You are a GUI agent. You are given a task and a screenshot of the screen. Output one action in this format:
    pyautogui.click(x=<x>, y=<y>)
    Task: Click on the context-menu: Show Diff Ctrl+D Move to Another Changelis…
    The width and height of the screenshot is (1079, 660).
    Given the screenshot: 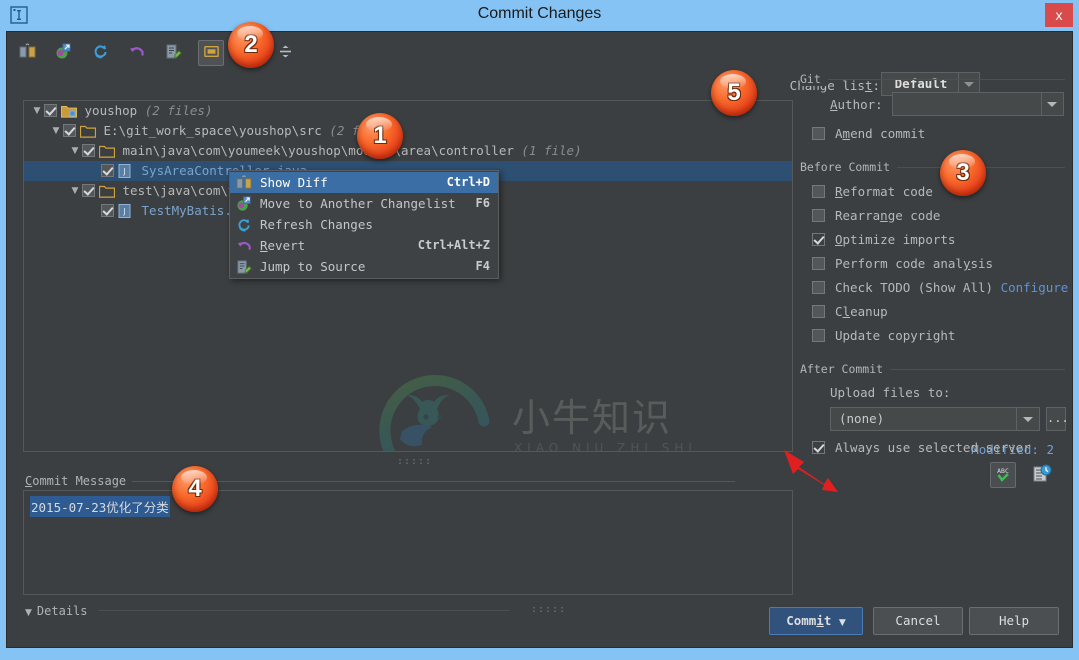 What is the action you would take?
    pyautogui.click(x=364, y=224)
    